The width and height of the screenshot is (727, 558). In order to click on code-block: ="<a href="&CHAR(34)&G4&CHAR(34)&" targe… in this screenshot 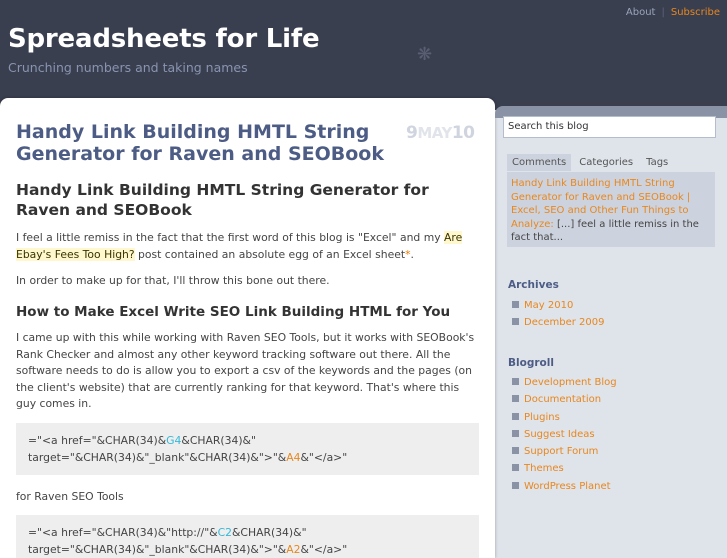, I will do `click(247, 448)`.